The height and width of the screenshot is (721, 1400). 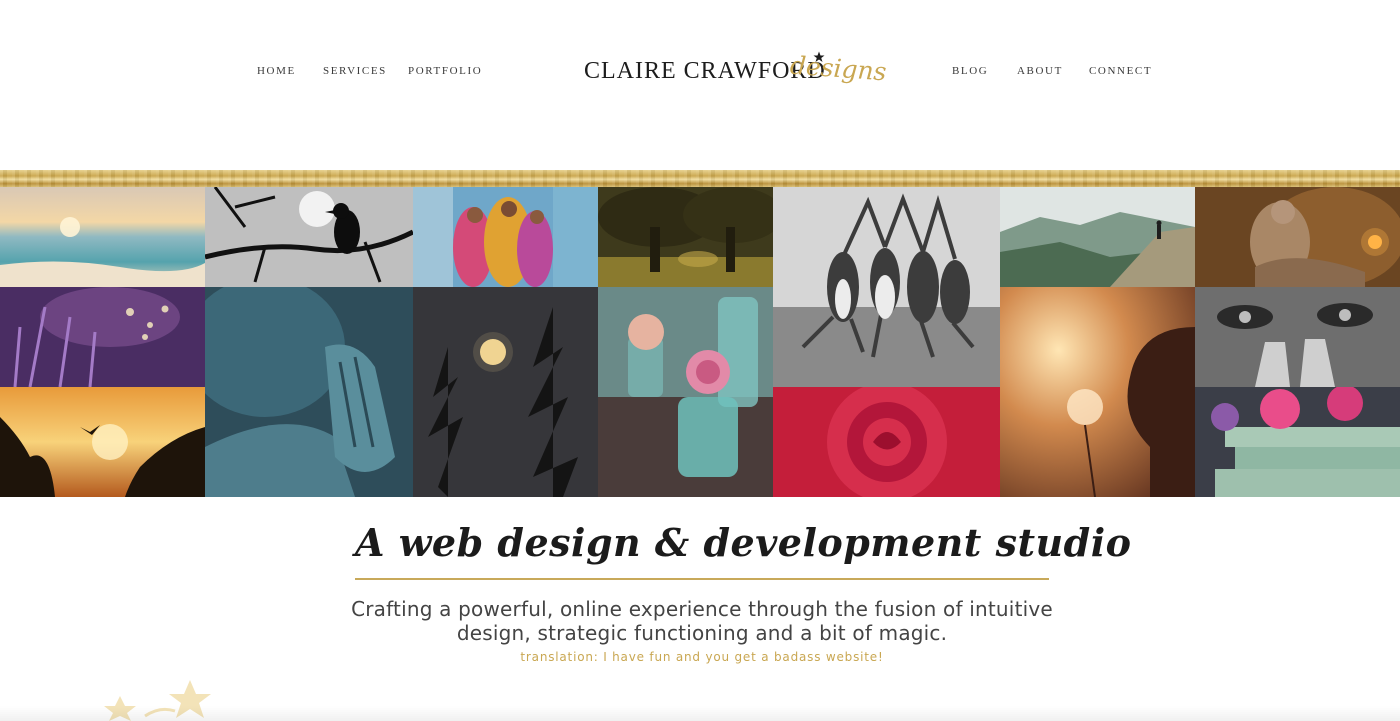 What do you see at coordinates (700, 713) in the screenshot?
I see `bottom-fade` at bounding box center [700, 713].